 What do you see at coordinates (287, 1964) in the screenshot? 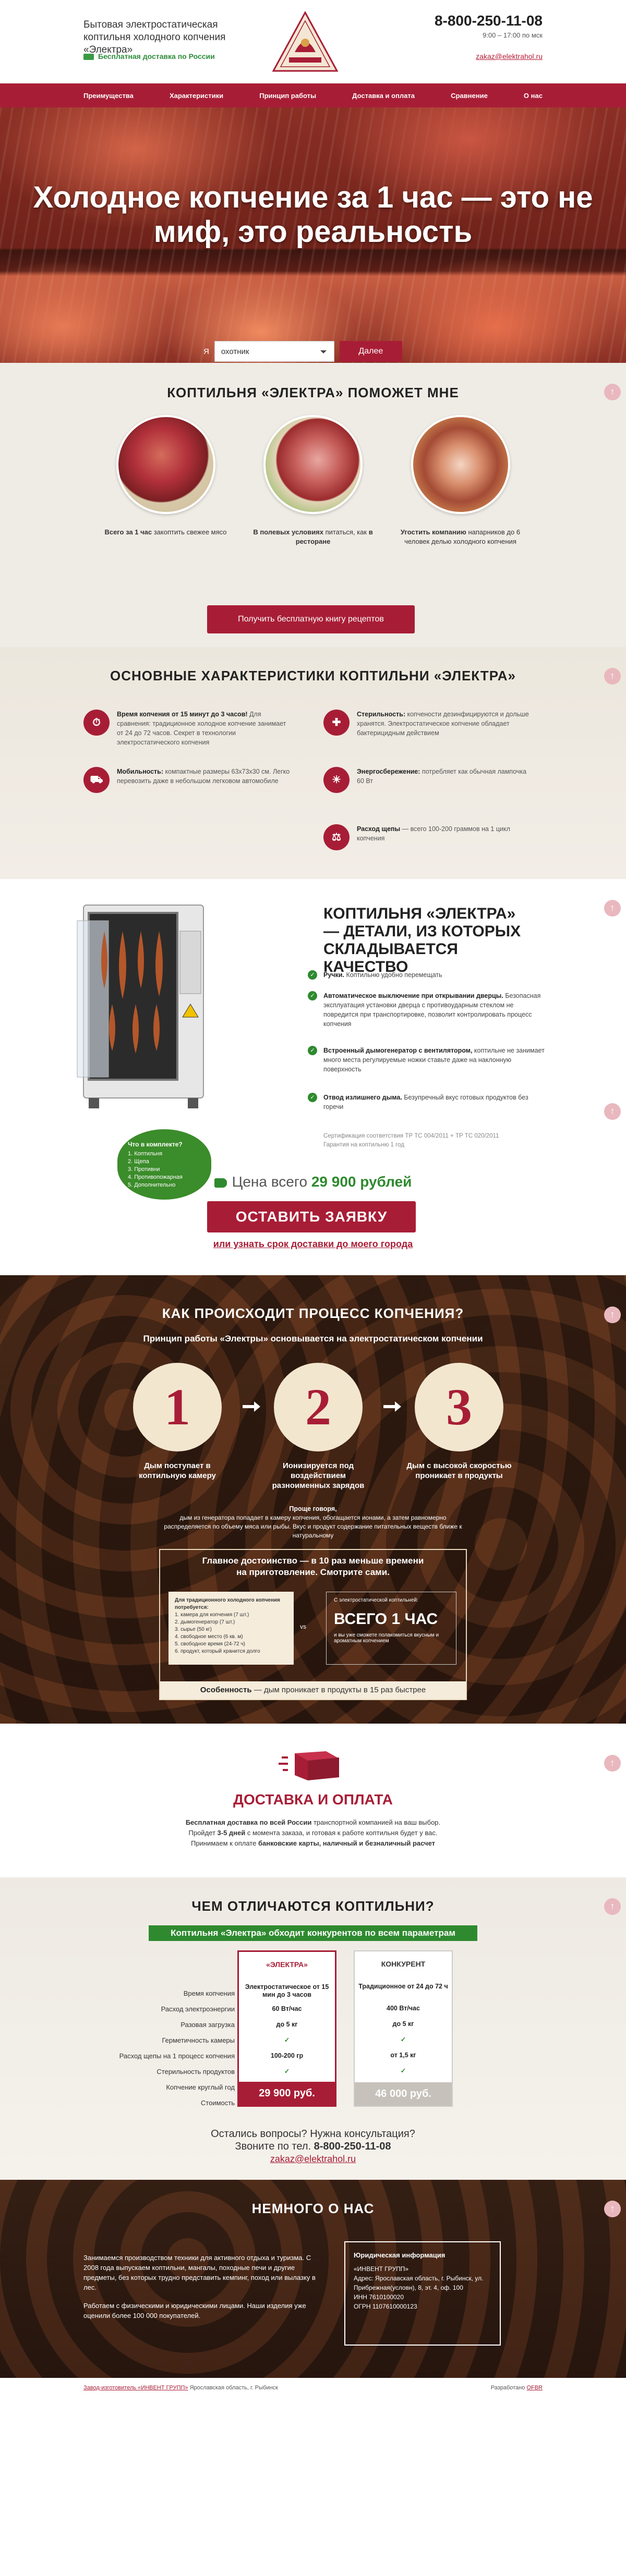
I see `electra-col-header: «ЭЛЕКТРА»` at bounding box center [287, 1964].